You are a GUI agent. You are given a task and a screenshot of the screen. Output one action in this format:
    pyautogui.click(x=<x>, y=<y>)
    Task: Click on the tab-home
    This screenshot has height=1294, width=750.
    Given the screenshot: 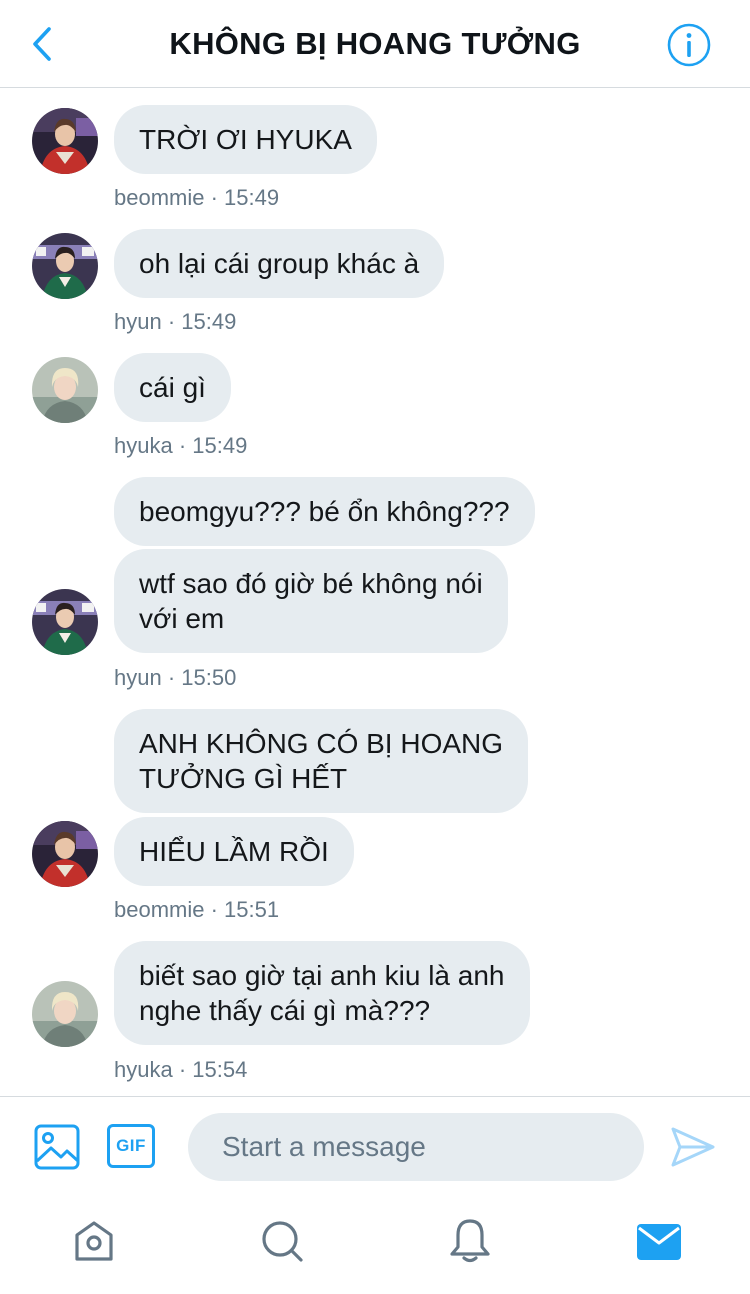 What is the action you would take?
    pyautogui.click(x=94, y=1243)
    